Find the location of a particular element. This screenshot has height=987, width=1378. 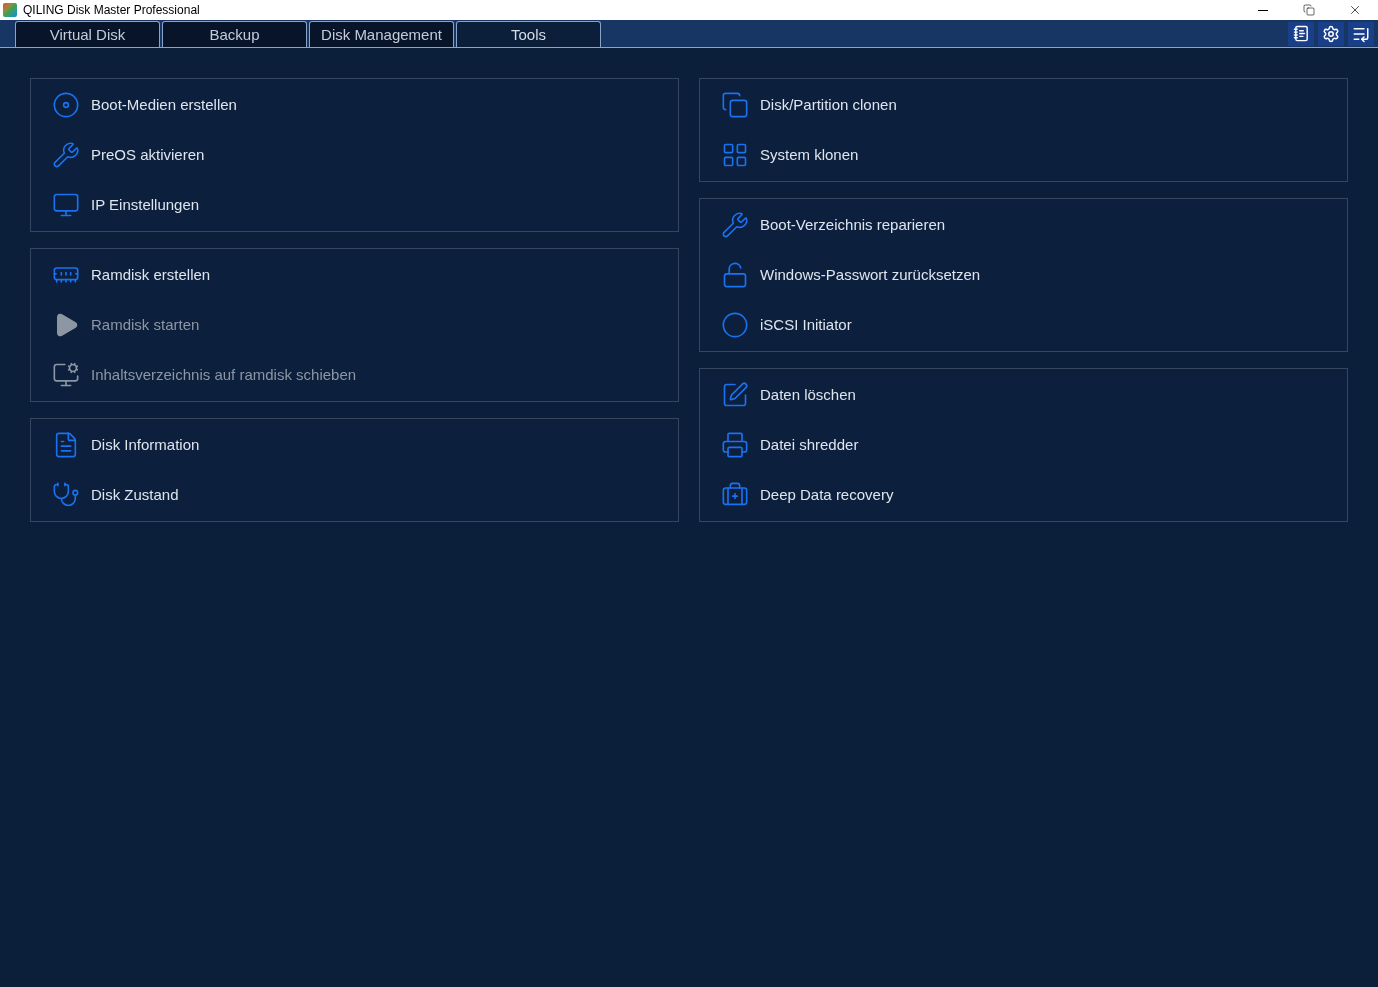

circle-icon is located at coordinates (735, 325).